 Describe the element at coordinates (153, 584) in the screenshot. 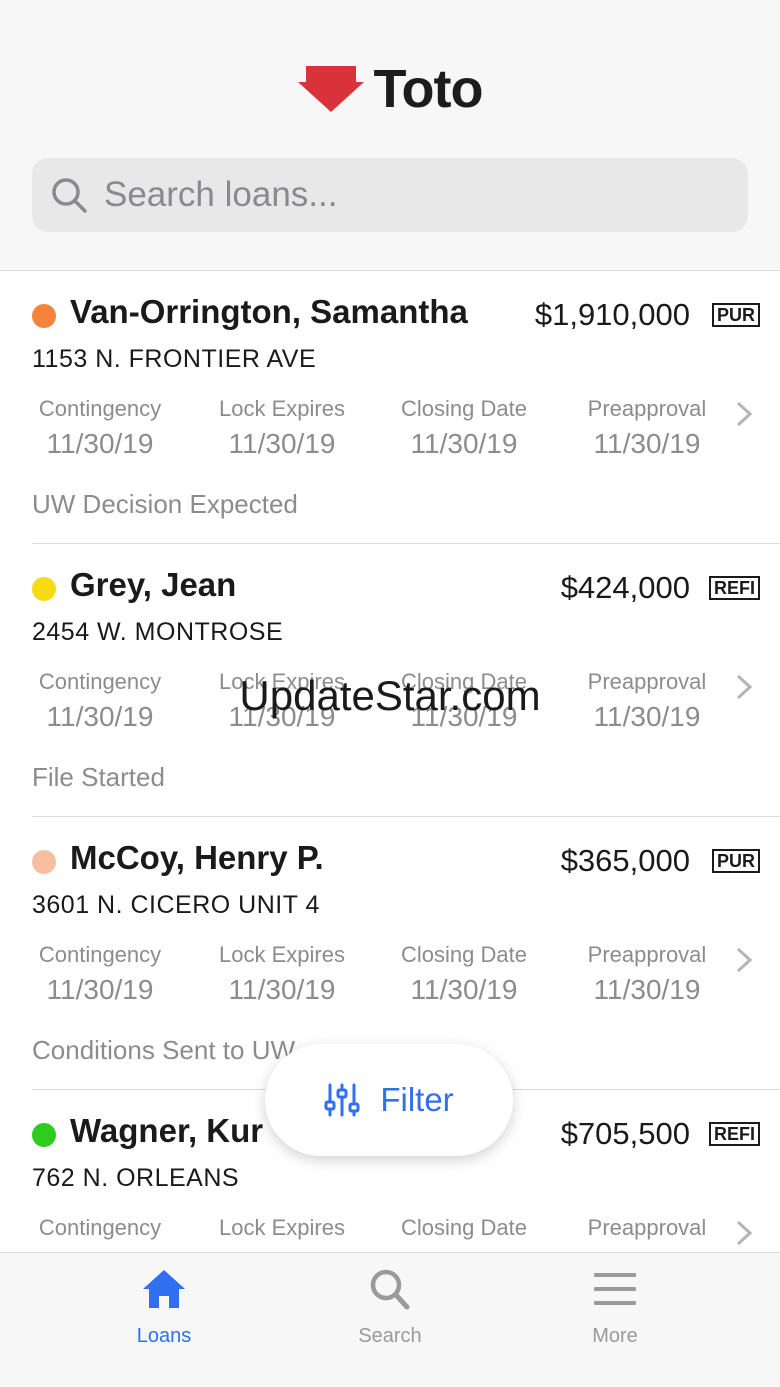

I see `borrower-name: Grey, Jean` at that location.